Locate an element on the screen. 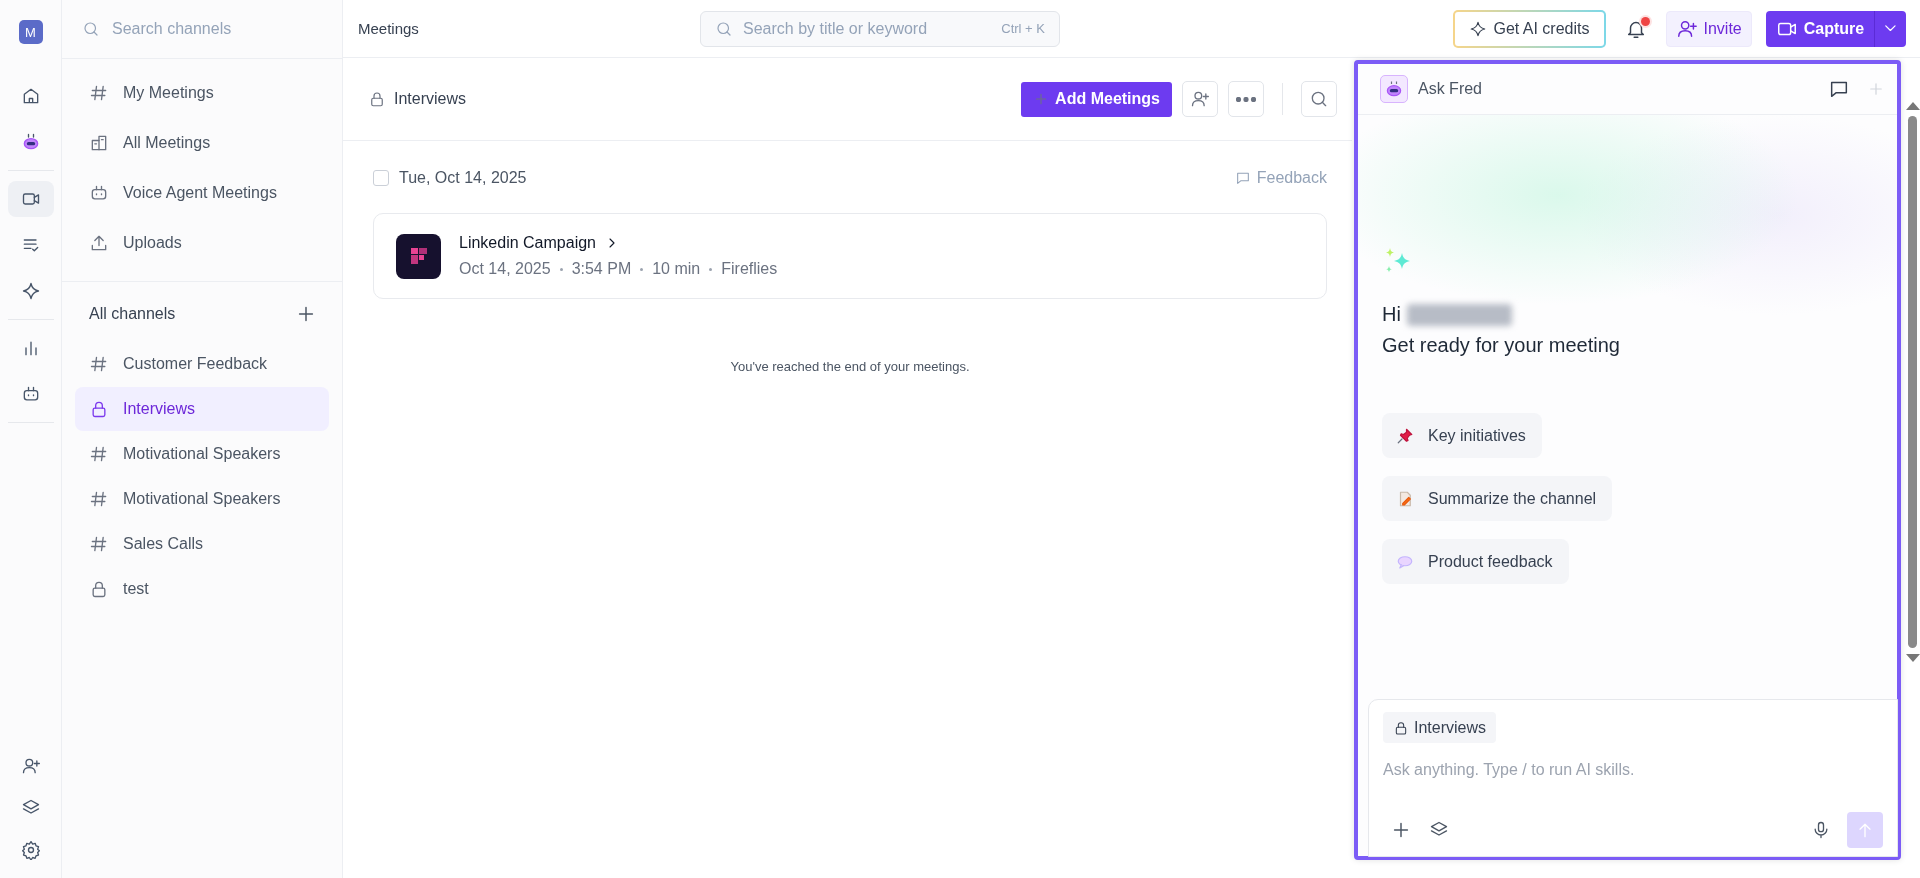 The image size is (1920, 878). sidebar-item: Voice Agent Meetings is located at coordinates (202, 193).